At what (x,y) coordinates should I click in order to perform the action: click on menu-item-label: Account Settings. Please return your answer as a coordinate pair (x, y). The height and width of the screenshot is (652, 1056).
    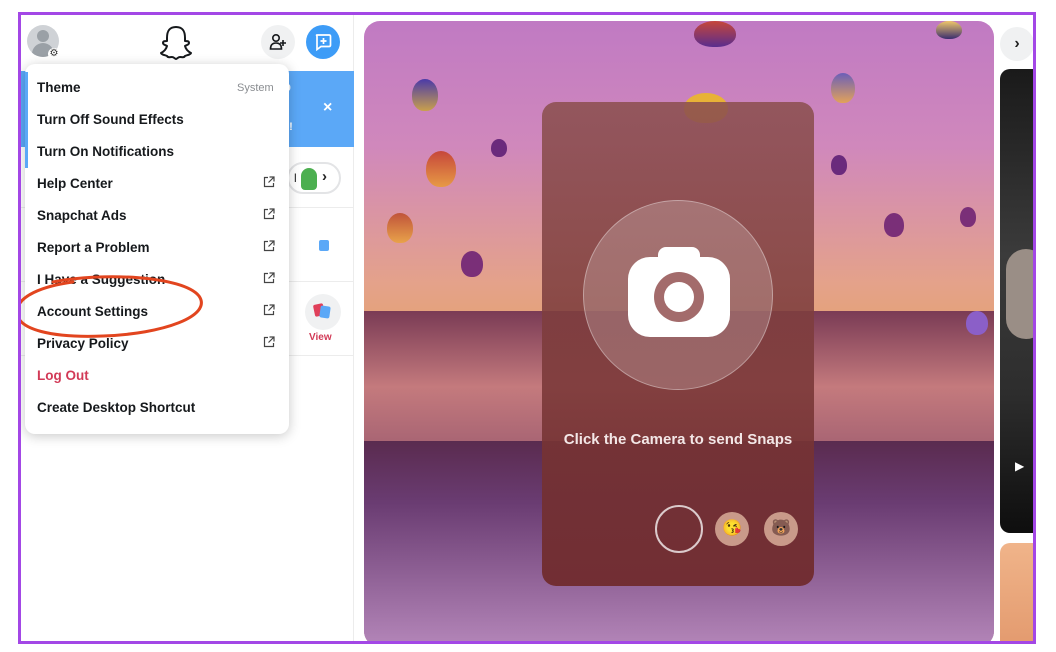
    Looking at the image, I should click on (93, 311).